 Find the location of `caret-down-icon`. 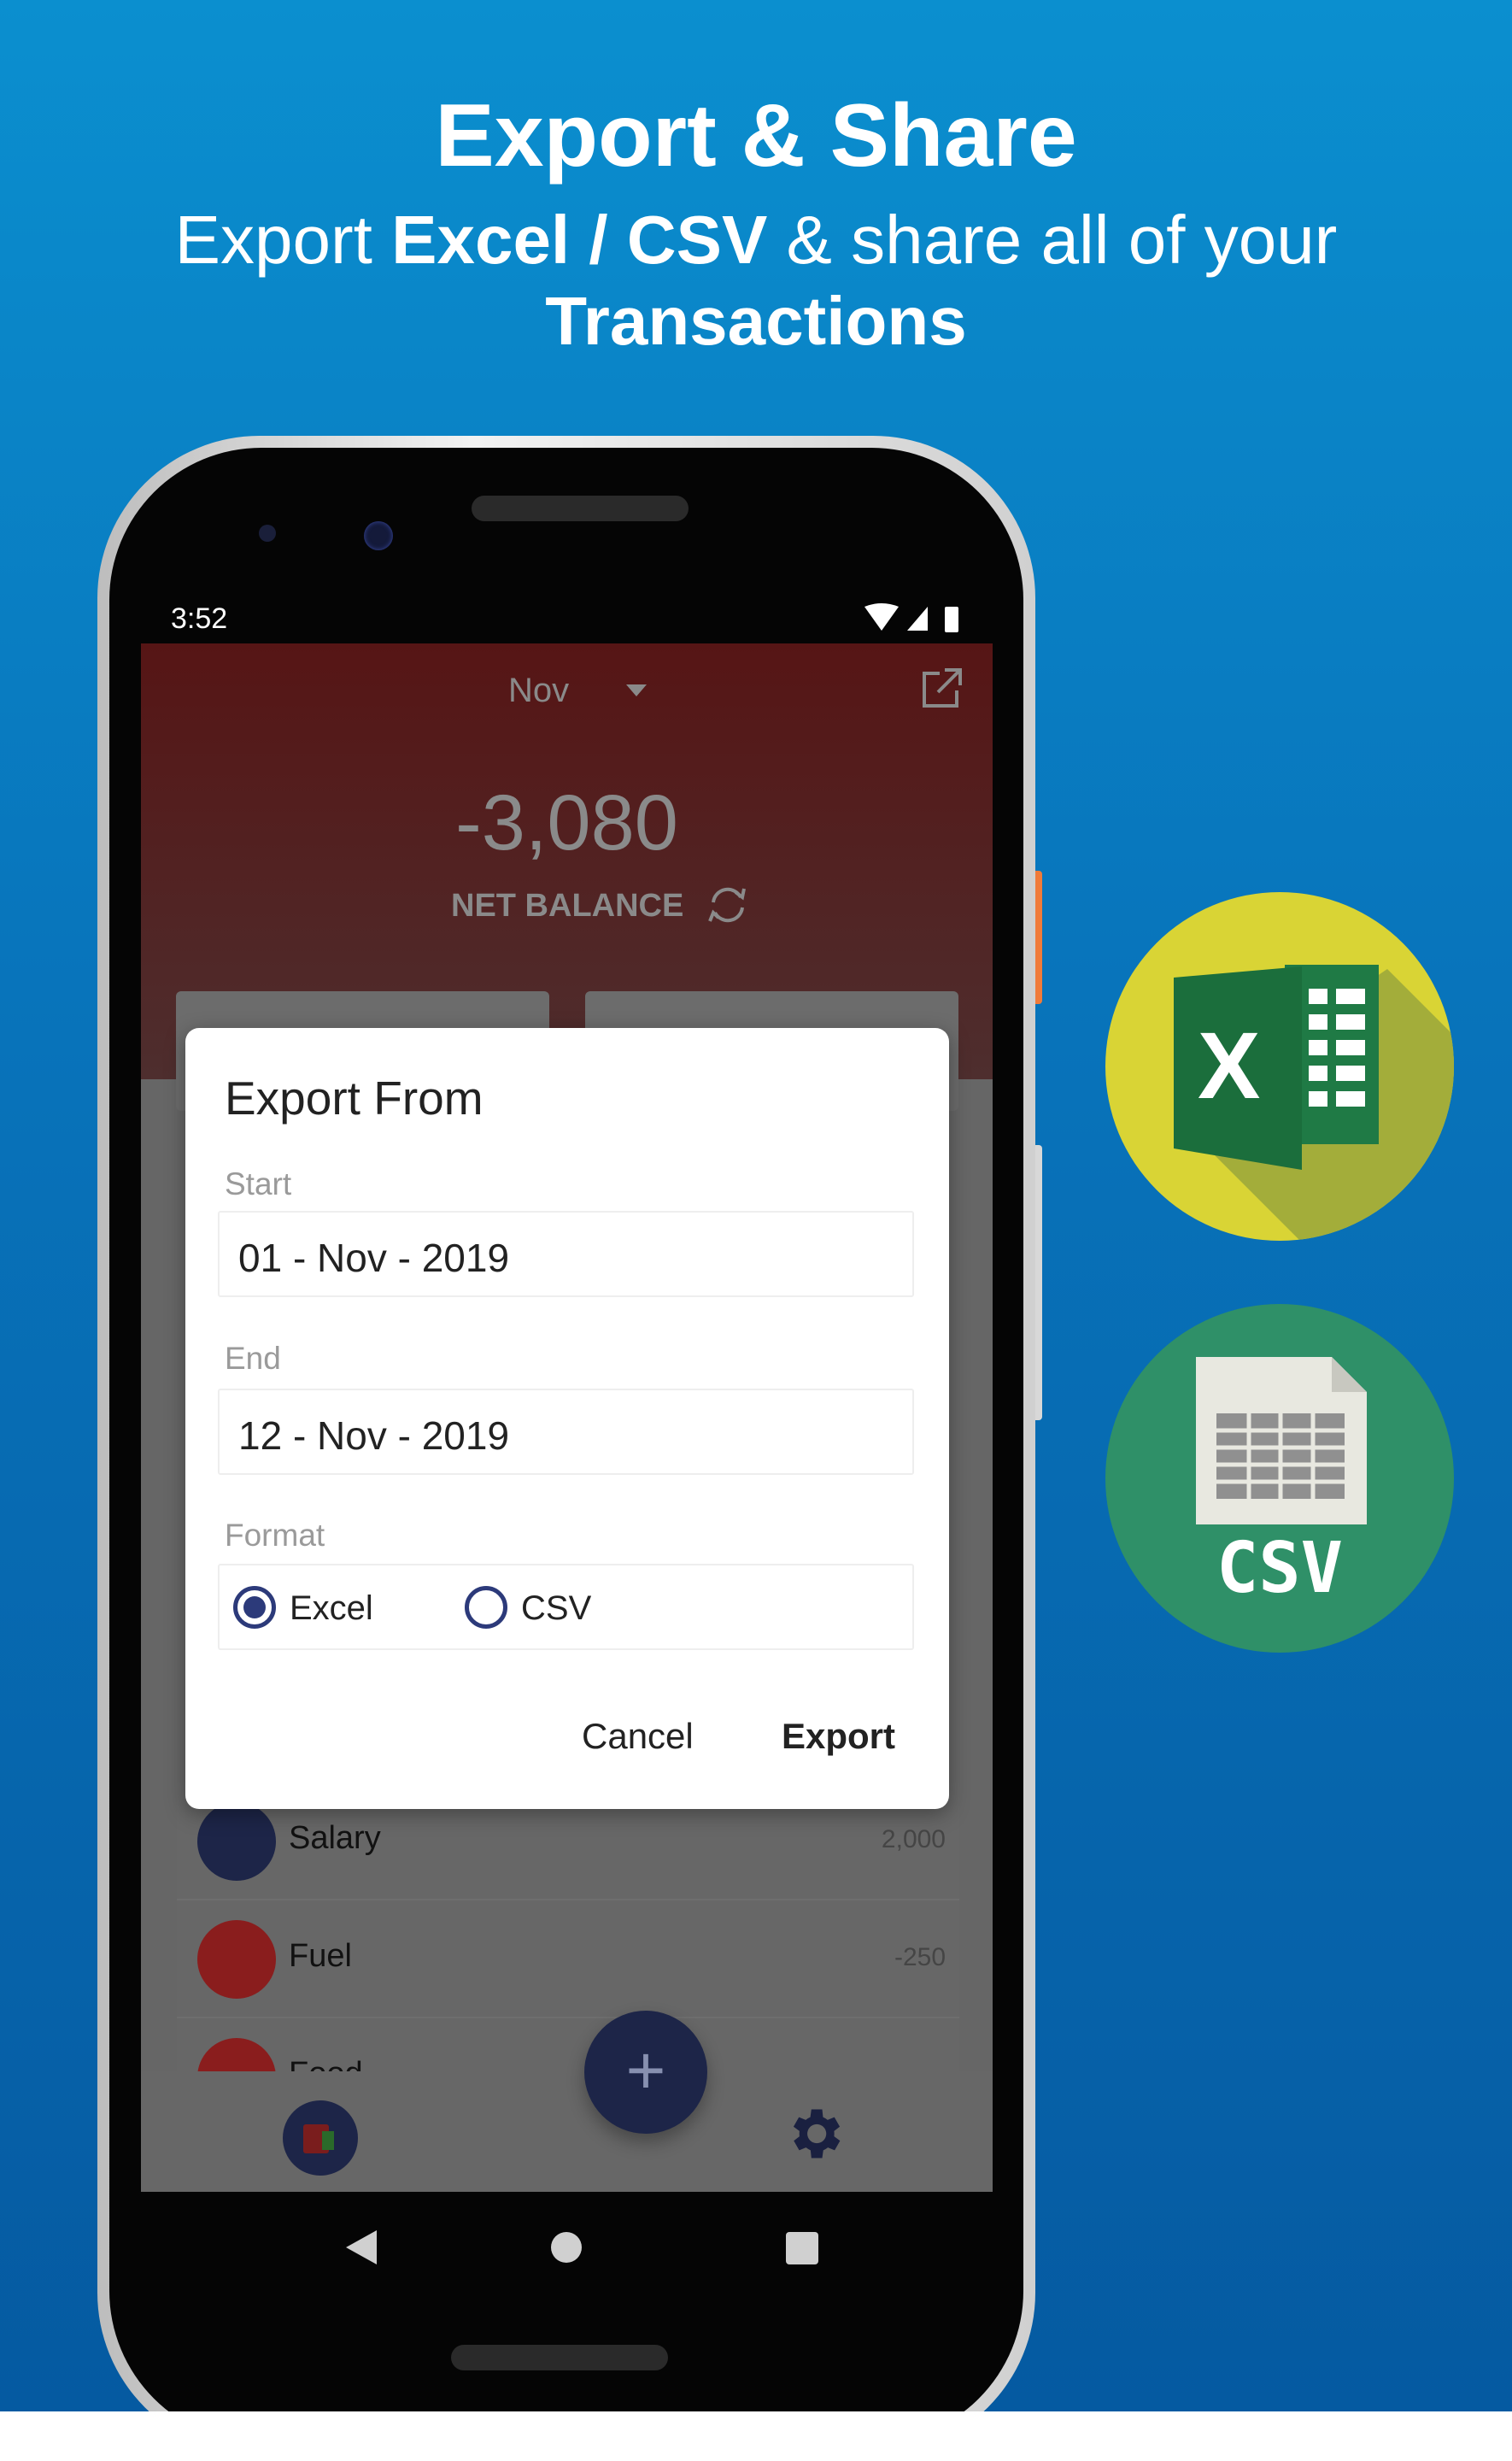

caret-down-icon is located at coordinates (636, 690).